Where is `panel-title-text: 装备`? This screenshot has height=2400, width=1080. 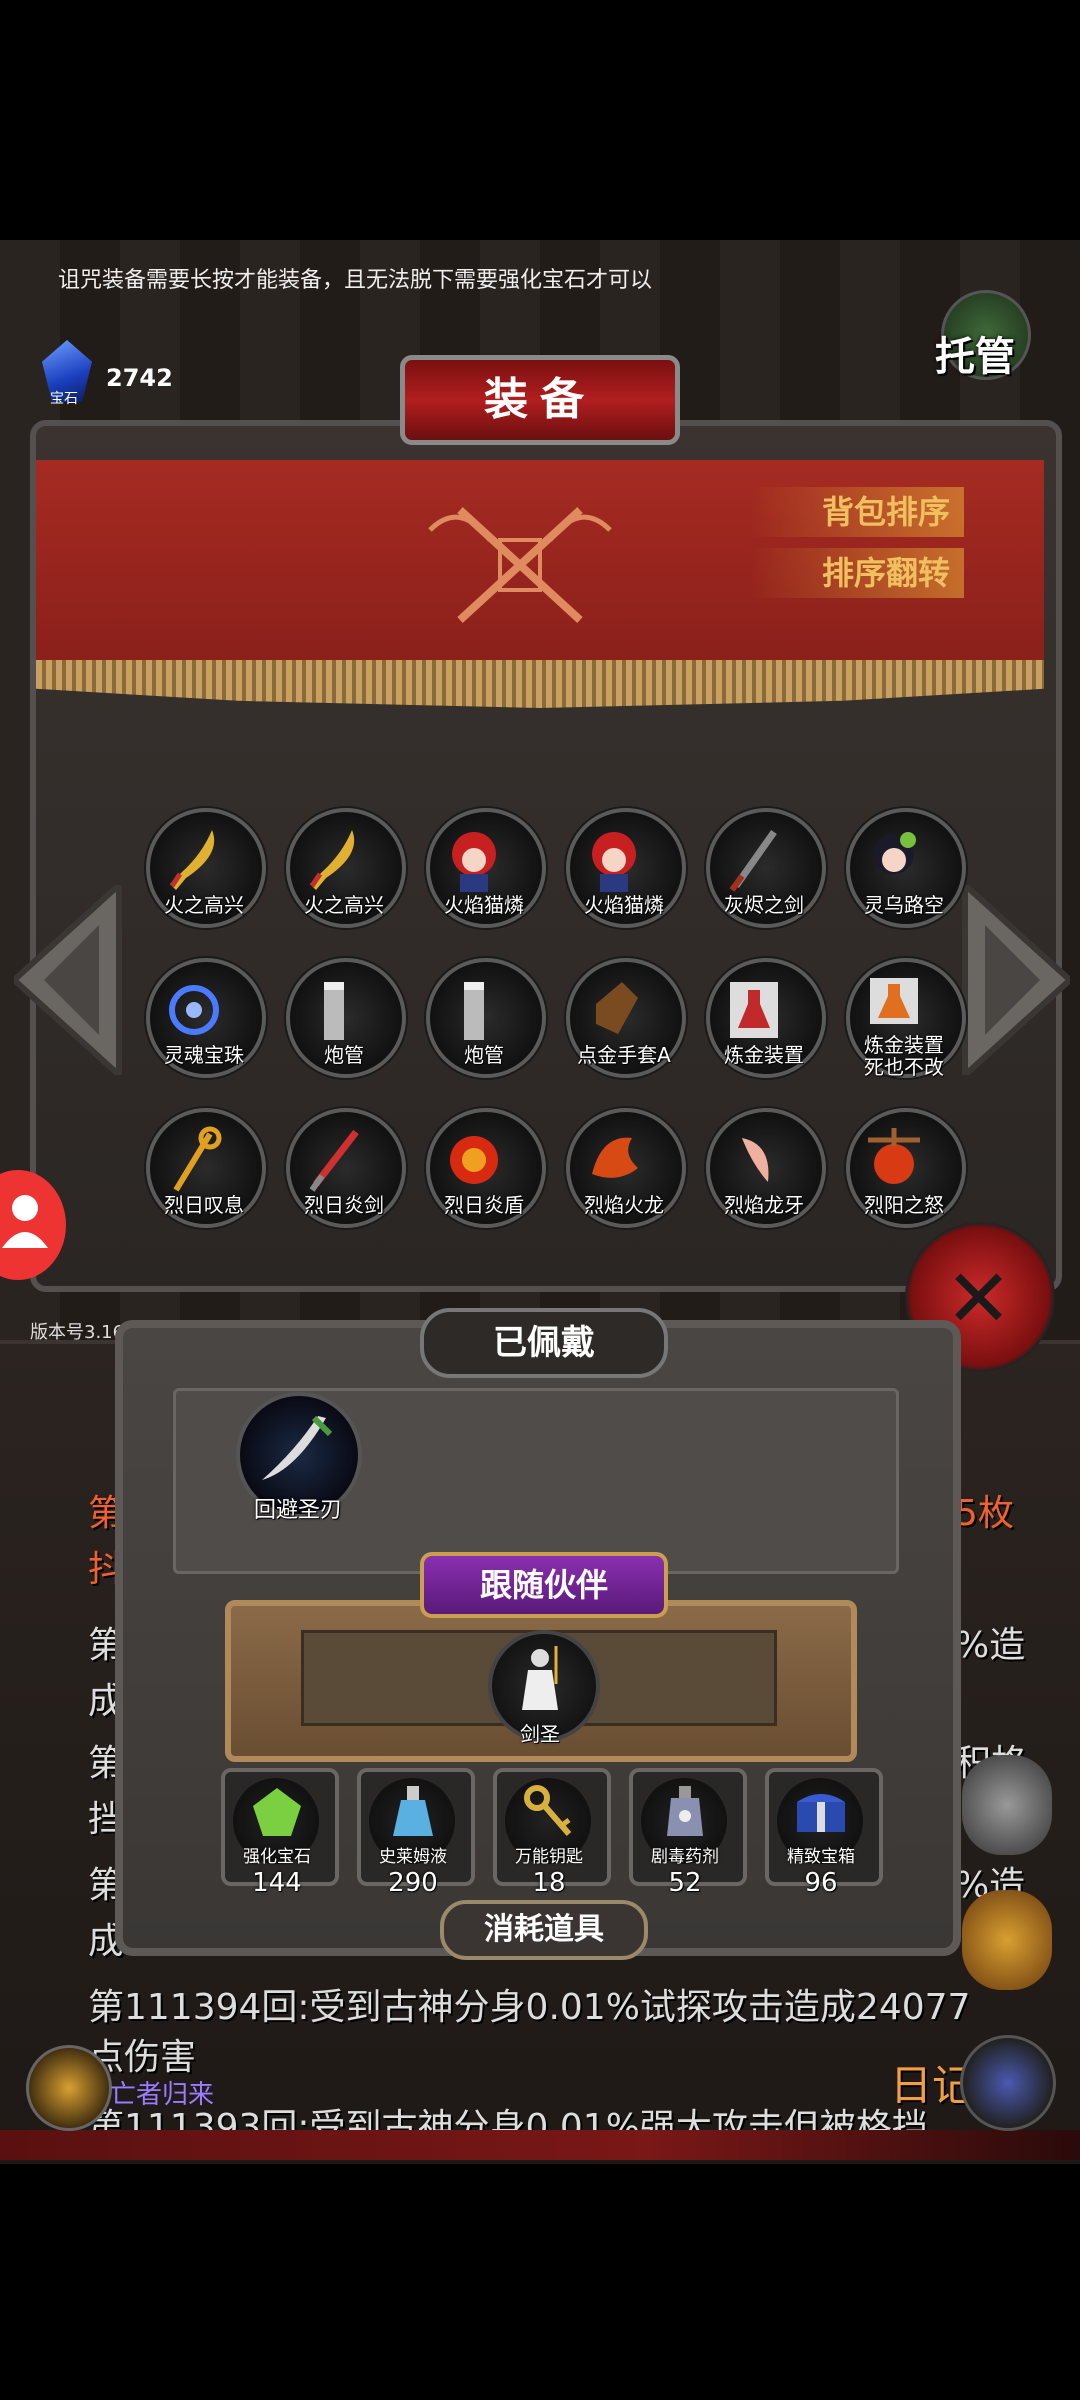 panel-title-text: 装备 is located at coordinates (540, 399).